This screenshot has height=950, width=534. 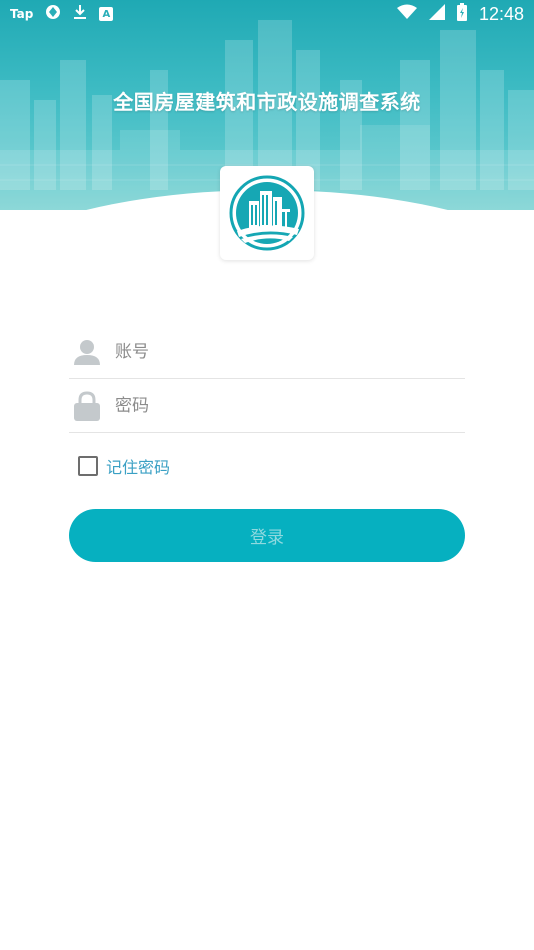 What do you see at coordinates (106, 14) in the screenshot?
I see `a-app-icon: A` at bounding box center [106, 14].